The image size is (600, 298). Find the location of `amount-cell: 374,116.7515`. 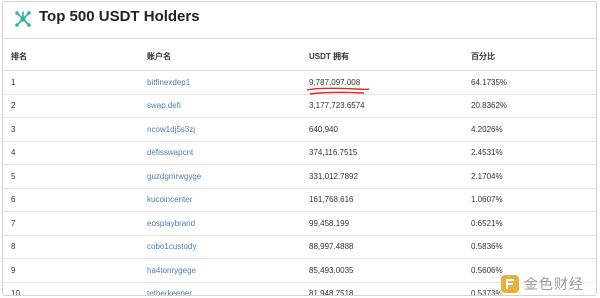

amount-cell: 374,116.7515 is located at coordinates (384, 153).